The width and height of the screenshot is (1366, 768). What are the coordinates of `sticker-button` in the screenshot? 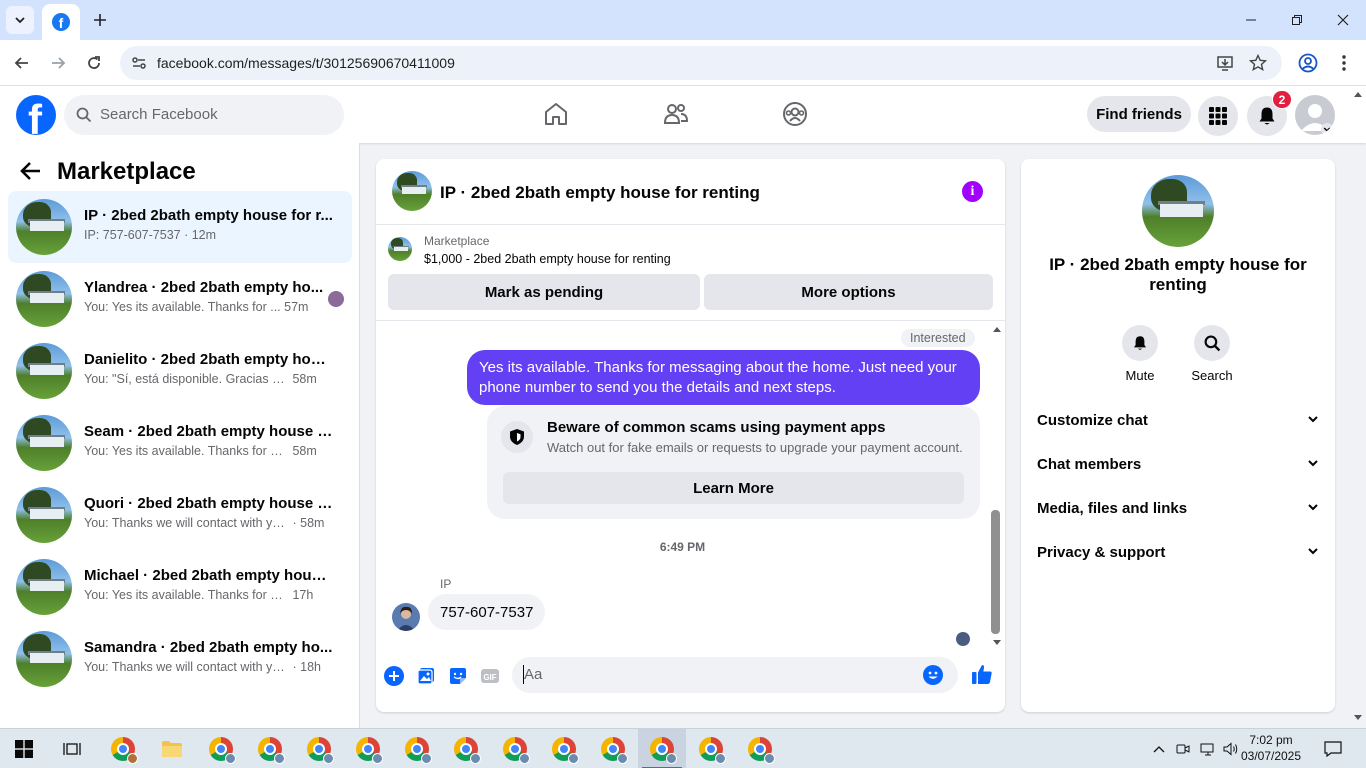 It's located at (458, 676).